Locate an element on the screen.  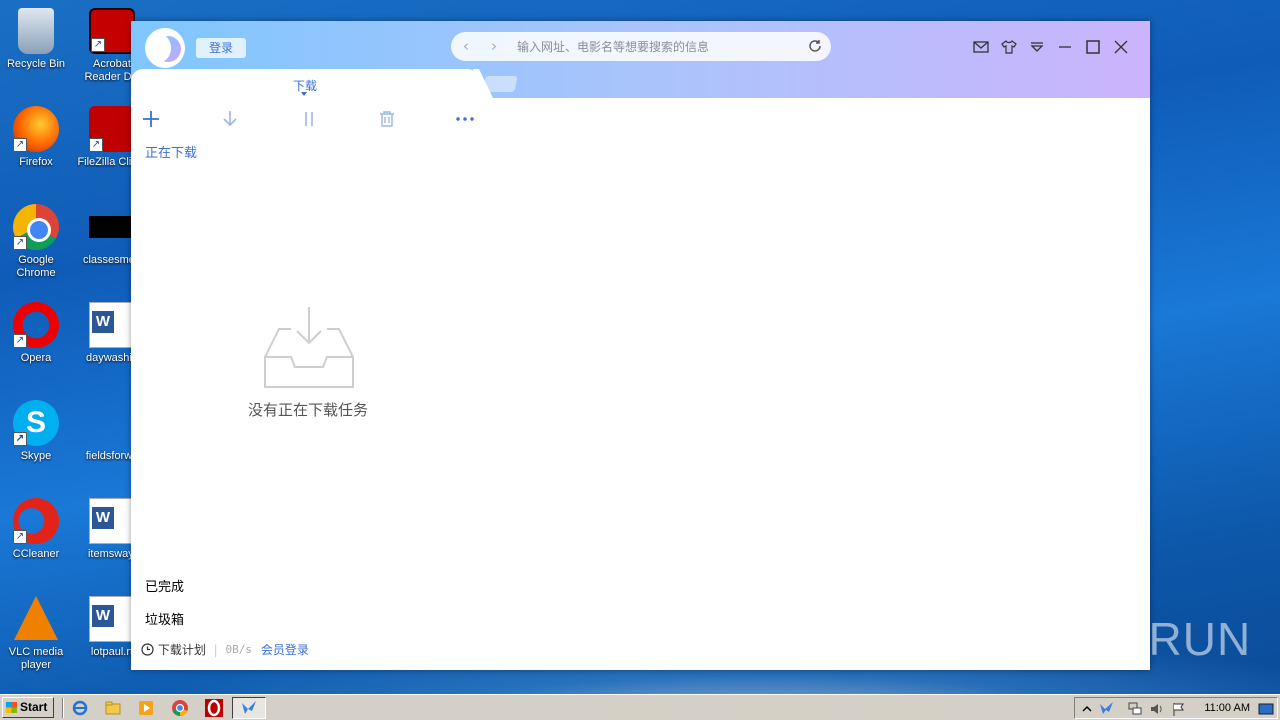
desktop-icon-opera: ↗ Opera is located at coordinates (36, 333).